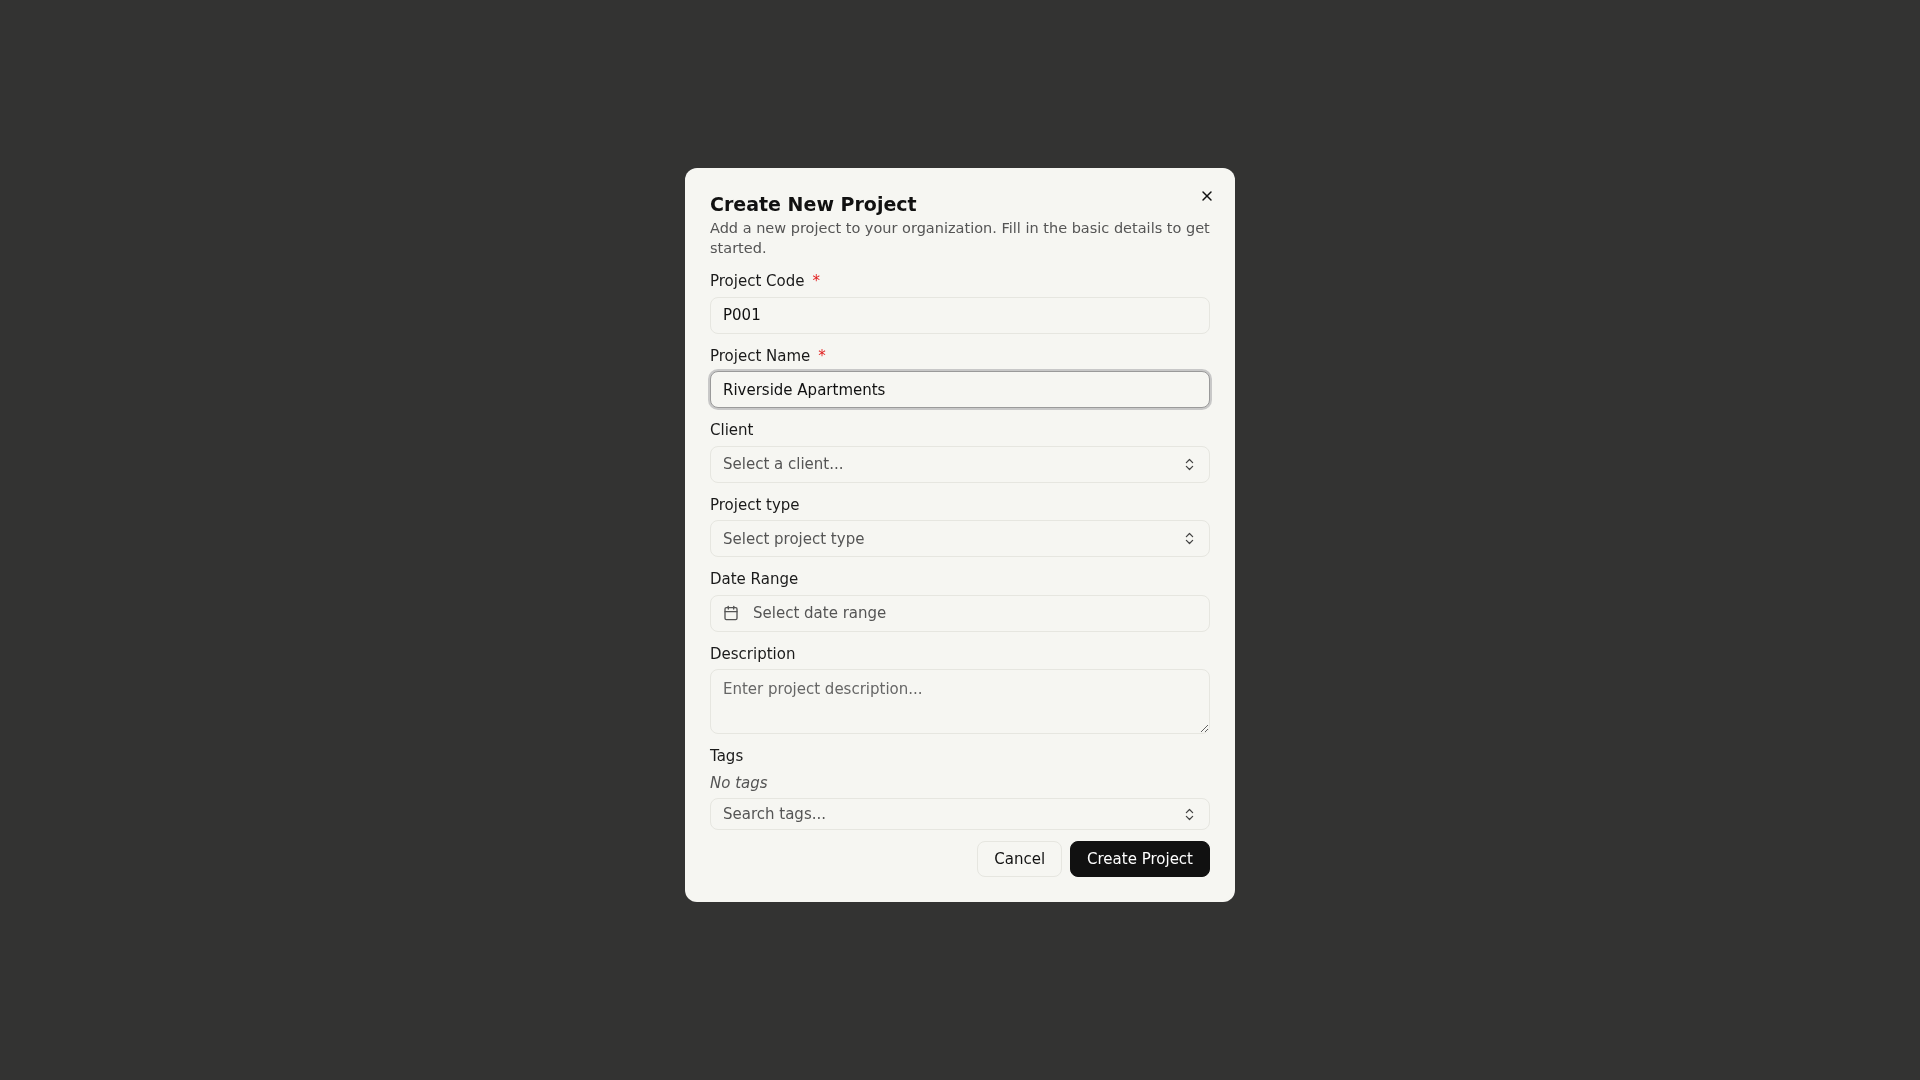 This screenshot has height=1080, width=1920. Describe the element at coordinates (1140, 859) in the screenshot. I see `create-button: Create Project` at that location.